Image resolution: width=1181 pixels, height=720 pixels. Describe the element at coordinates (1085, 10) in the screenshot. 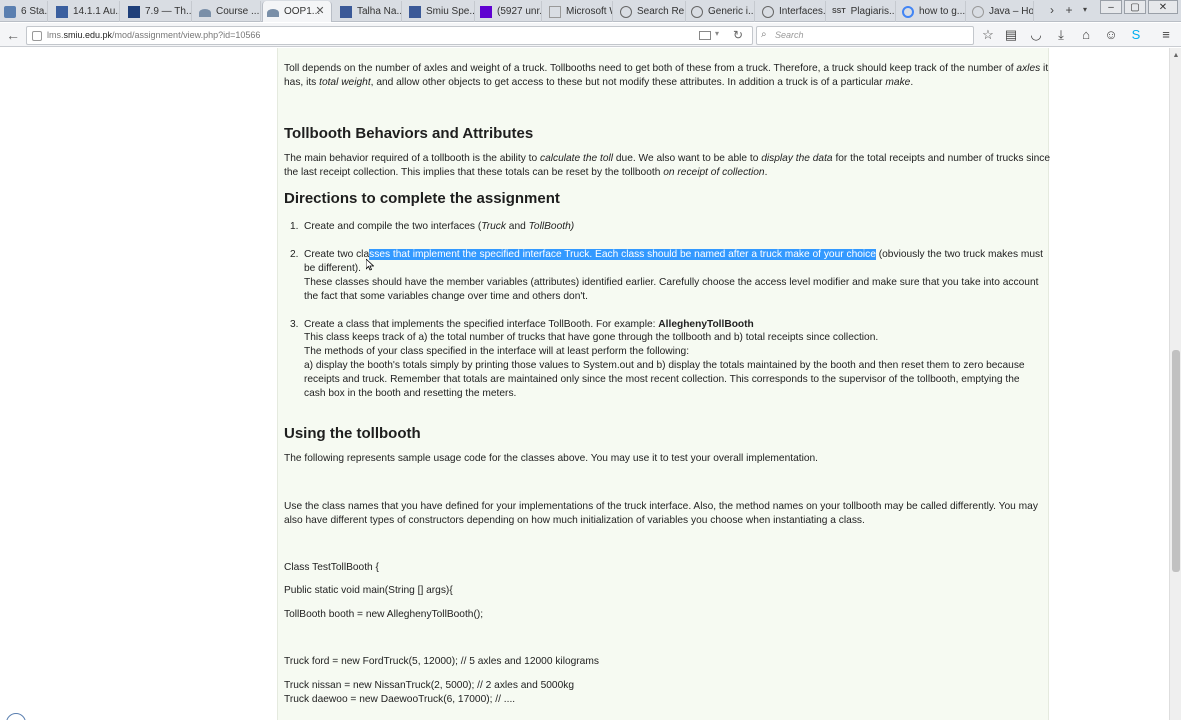

I see `tab-list-icon: ▾` at that location.